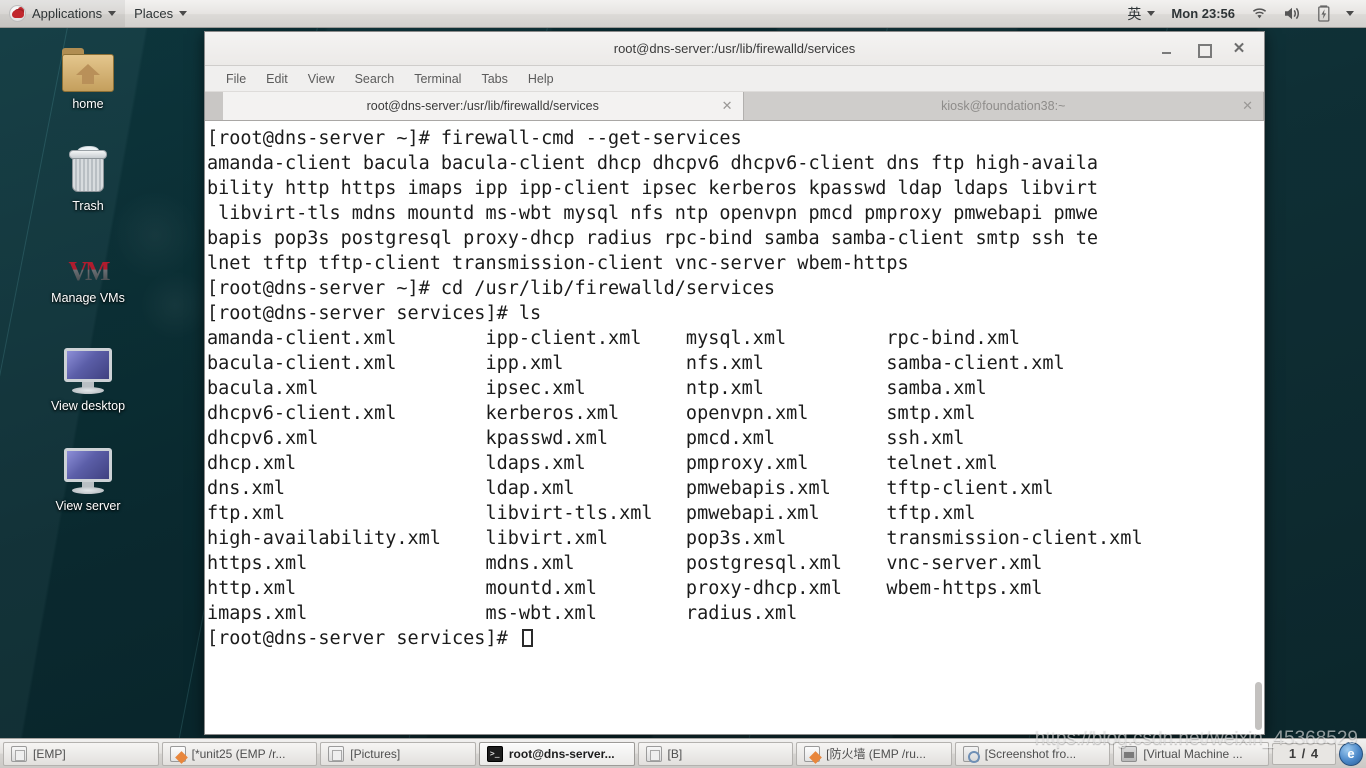  Describe the element at coordinates (494, 753) in the screenshot. I see `terminal-icon: >_` at that location.